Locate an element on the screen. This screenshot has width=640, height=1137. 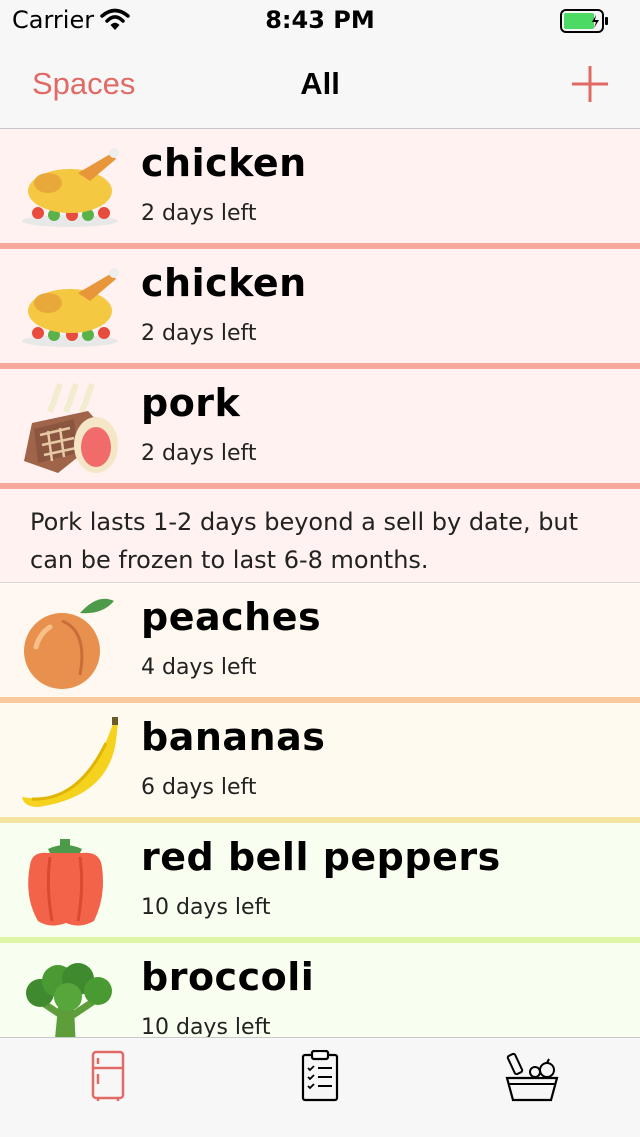
status-bar: Carrier 8:43 PM is located at coordinates (320, 20).